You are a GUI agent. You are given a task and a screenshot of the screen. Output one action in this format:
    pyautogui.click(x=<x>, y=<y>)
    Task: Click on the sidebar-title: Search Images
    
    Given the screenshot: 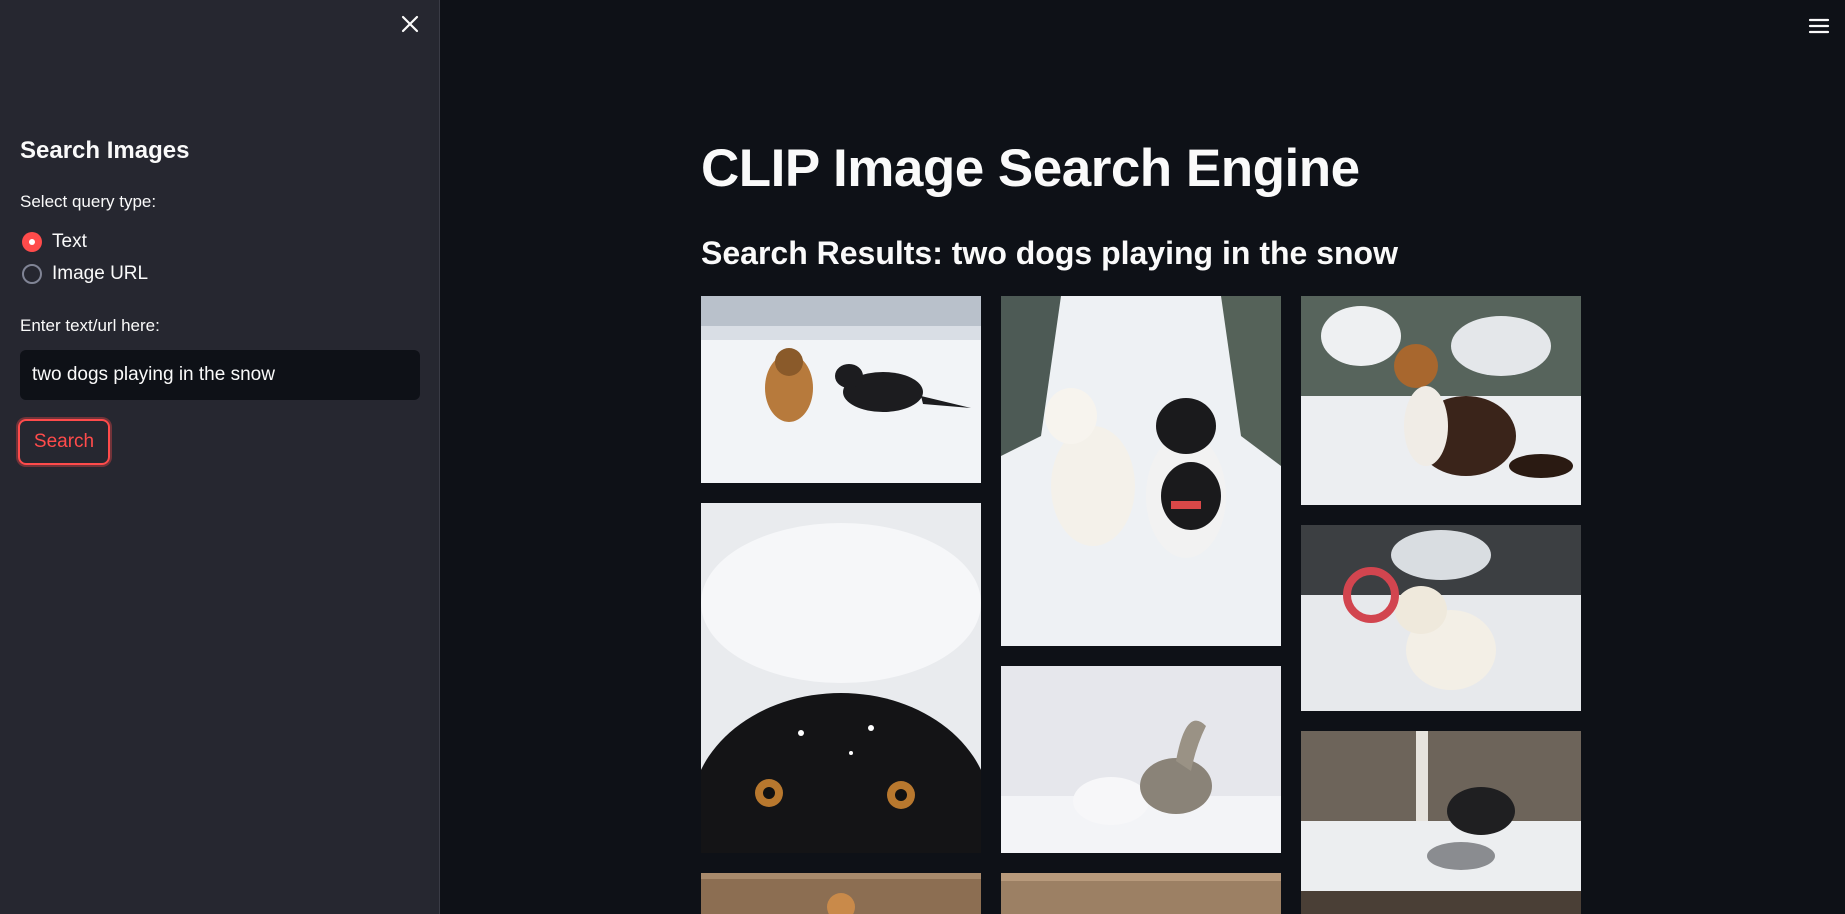 What is the action you would take?
    pyautogui.click(x=105, y=150)
    